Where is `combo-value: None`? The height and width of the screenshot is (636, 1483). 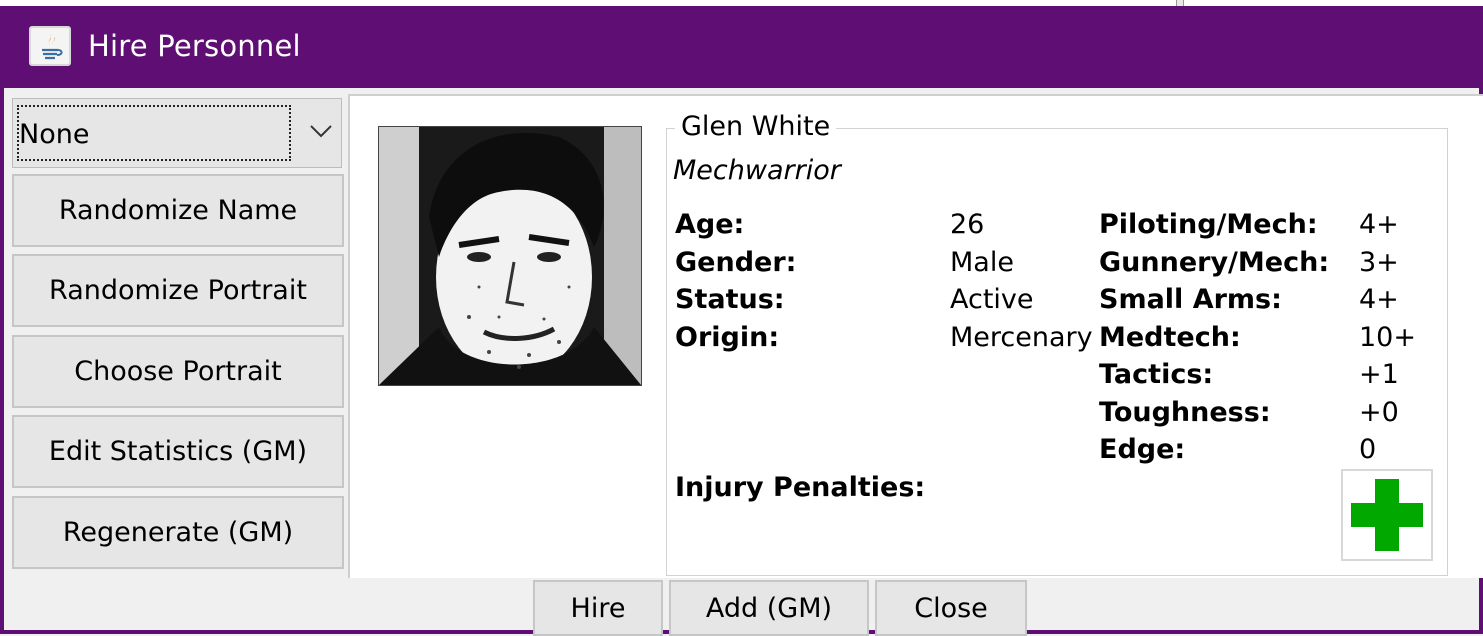 combo-value: None is located at coordinates (54, 134).